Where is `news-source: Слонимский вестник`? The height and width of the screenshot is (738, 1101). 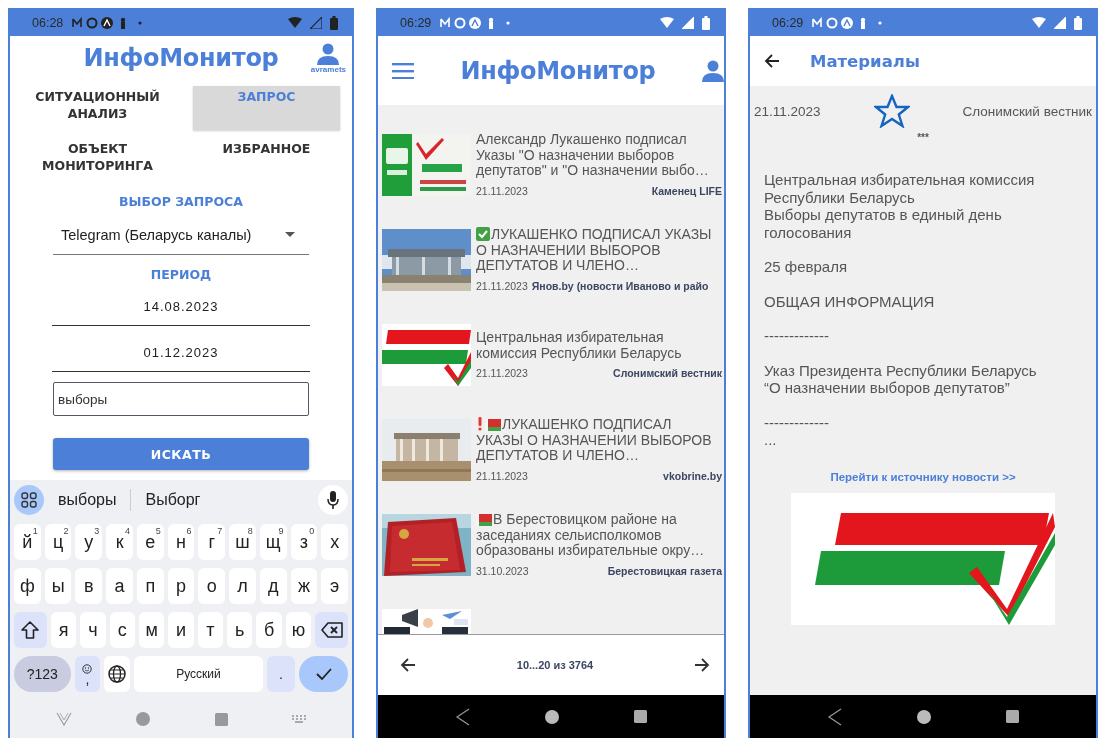 news-source: Слонимский вестник is located at coordinates (667, 373).